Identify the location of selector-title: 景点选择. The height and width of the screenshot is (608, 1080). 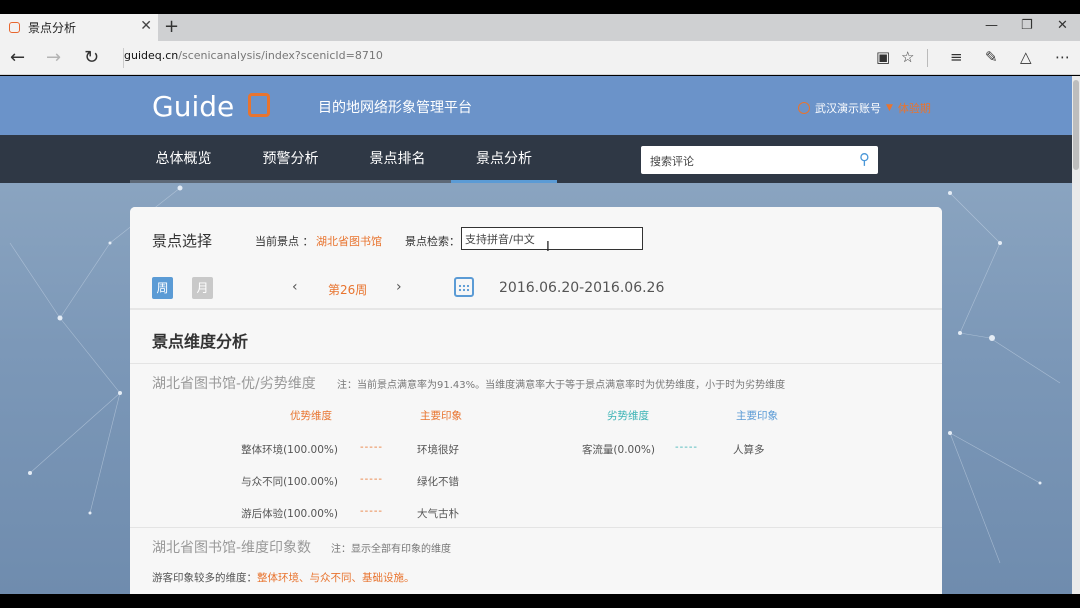
(182, 241).